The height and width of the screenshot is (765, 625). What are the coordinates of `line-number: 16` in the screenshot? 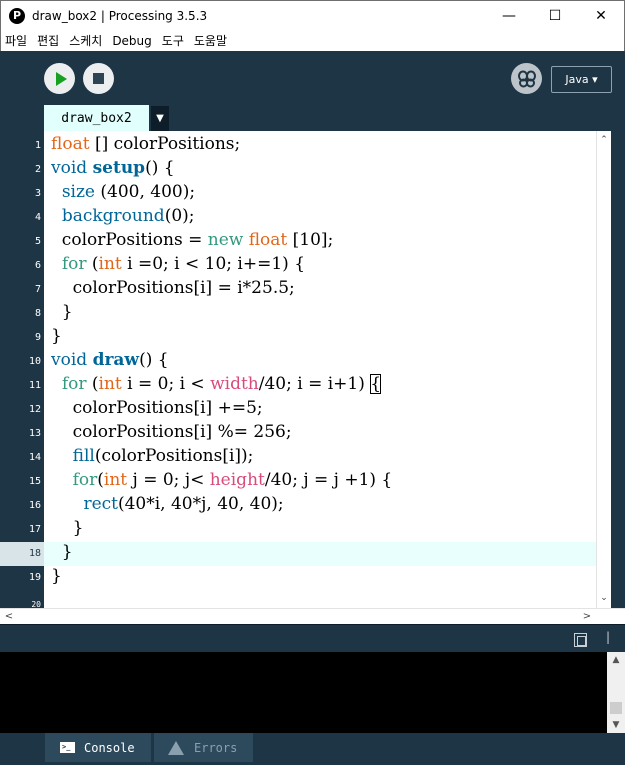 It's located at (34, 505).